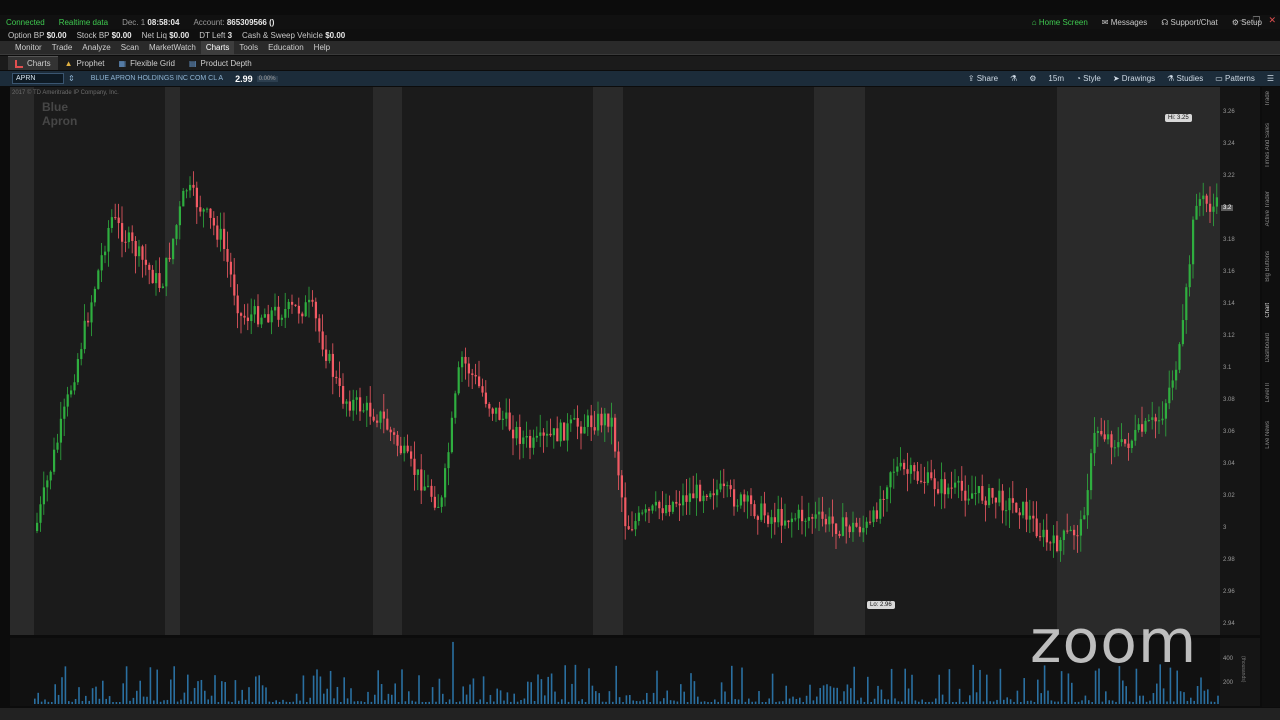  Describe the element at coordinates (1268, 208) in the screenshot. I see `side-tab-active-trader: Active Trader` at that location.